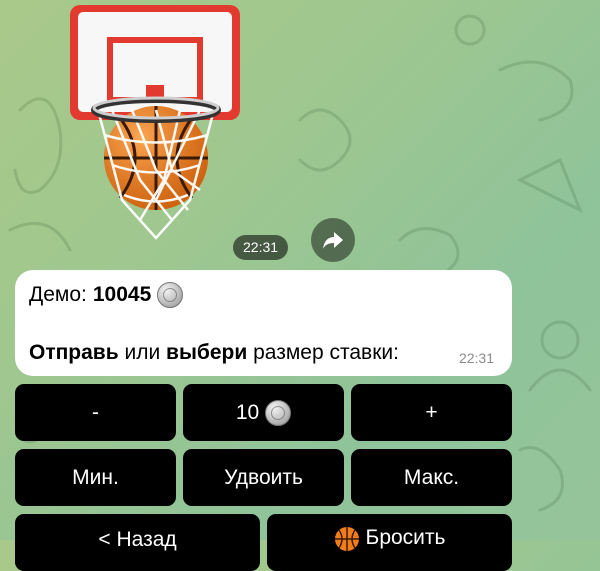 This screenshot has height=571, width=600. I want to click on share-button, so click(333, 240).